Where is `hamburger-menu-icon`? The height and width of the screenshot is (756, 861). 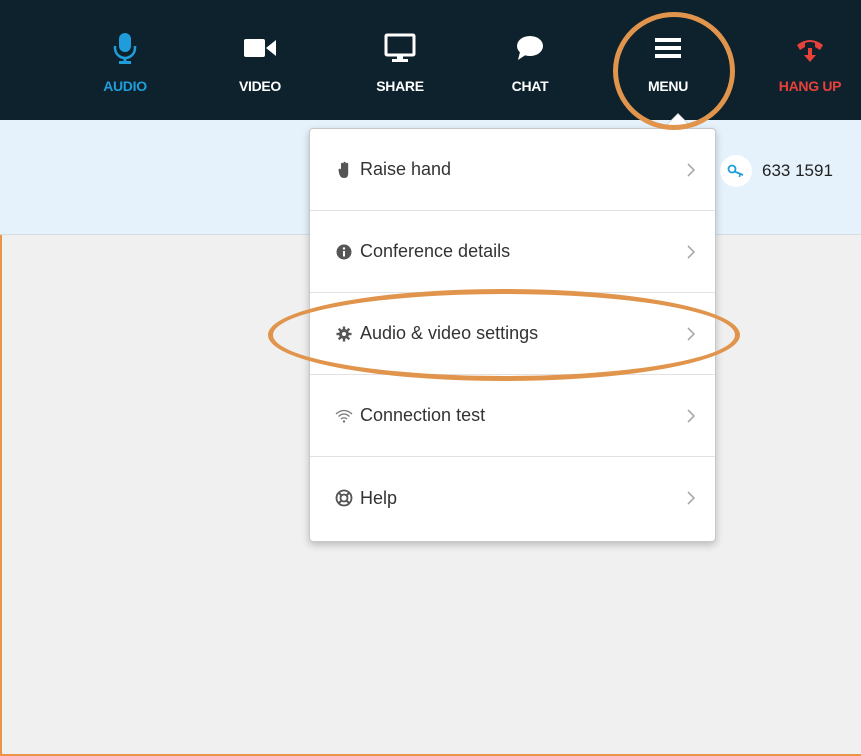
hamburger-menu-icon is located at coordinates (668, 48).